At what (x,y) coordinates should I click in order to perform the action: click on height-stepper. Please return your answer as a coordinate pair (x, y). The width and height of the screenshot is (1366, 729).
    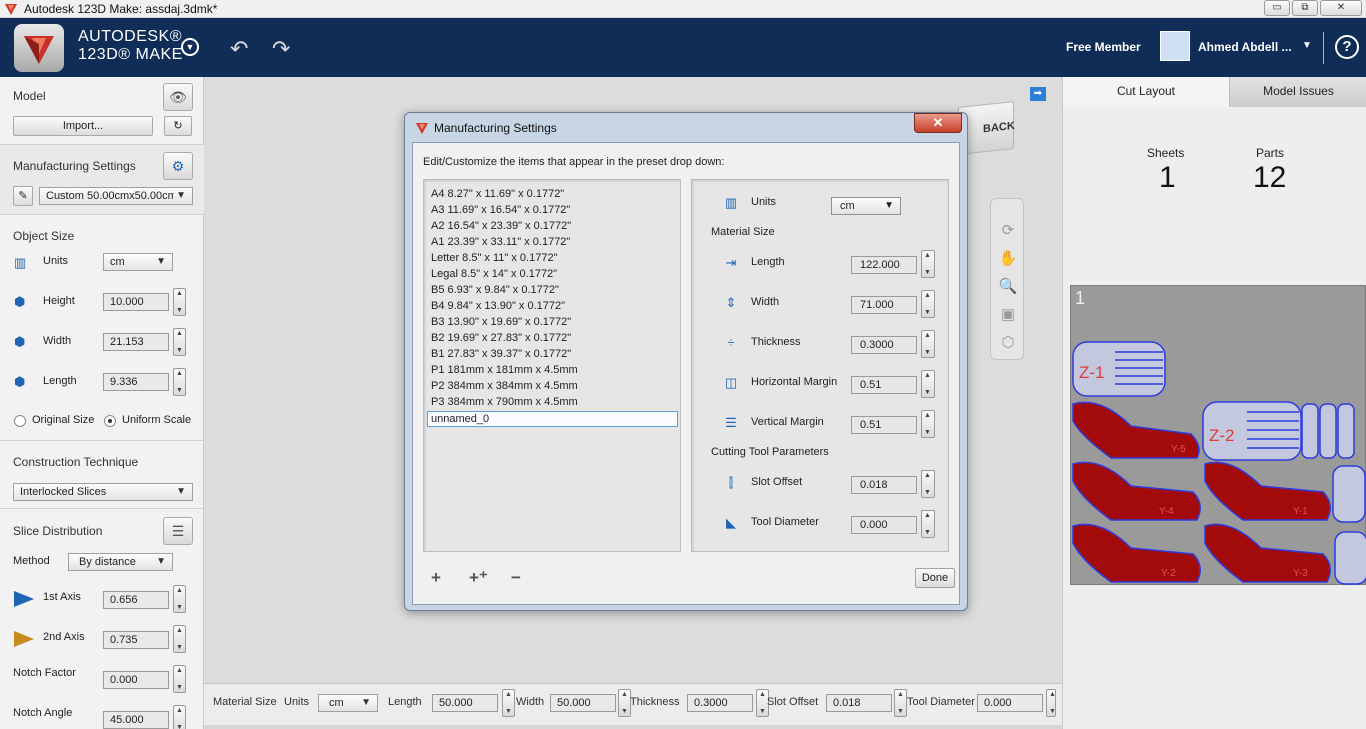
    Looking at the image, I should click on (179, 302).